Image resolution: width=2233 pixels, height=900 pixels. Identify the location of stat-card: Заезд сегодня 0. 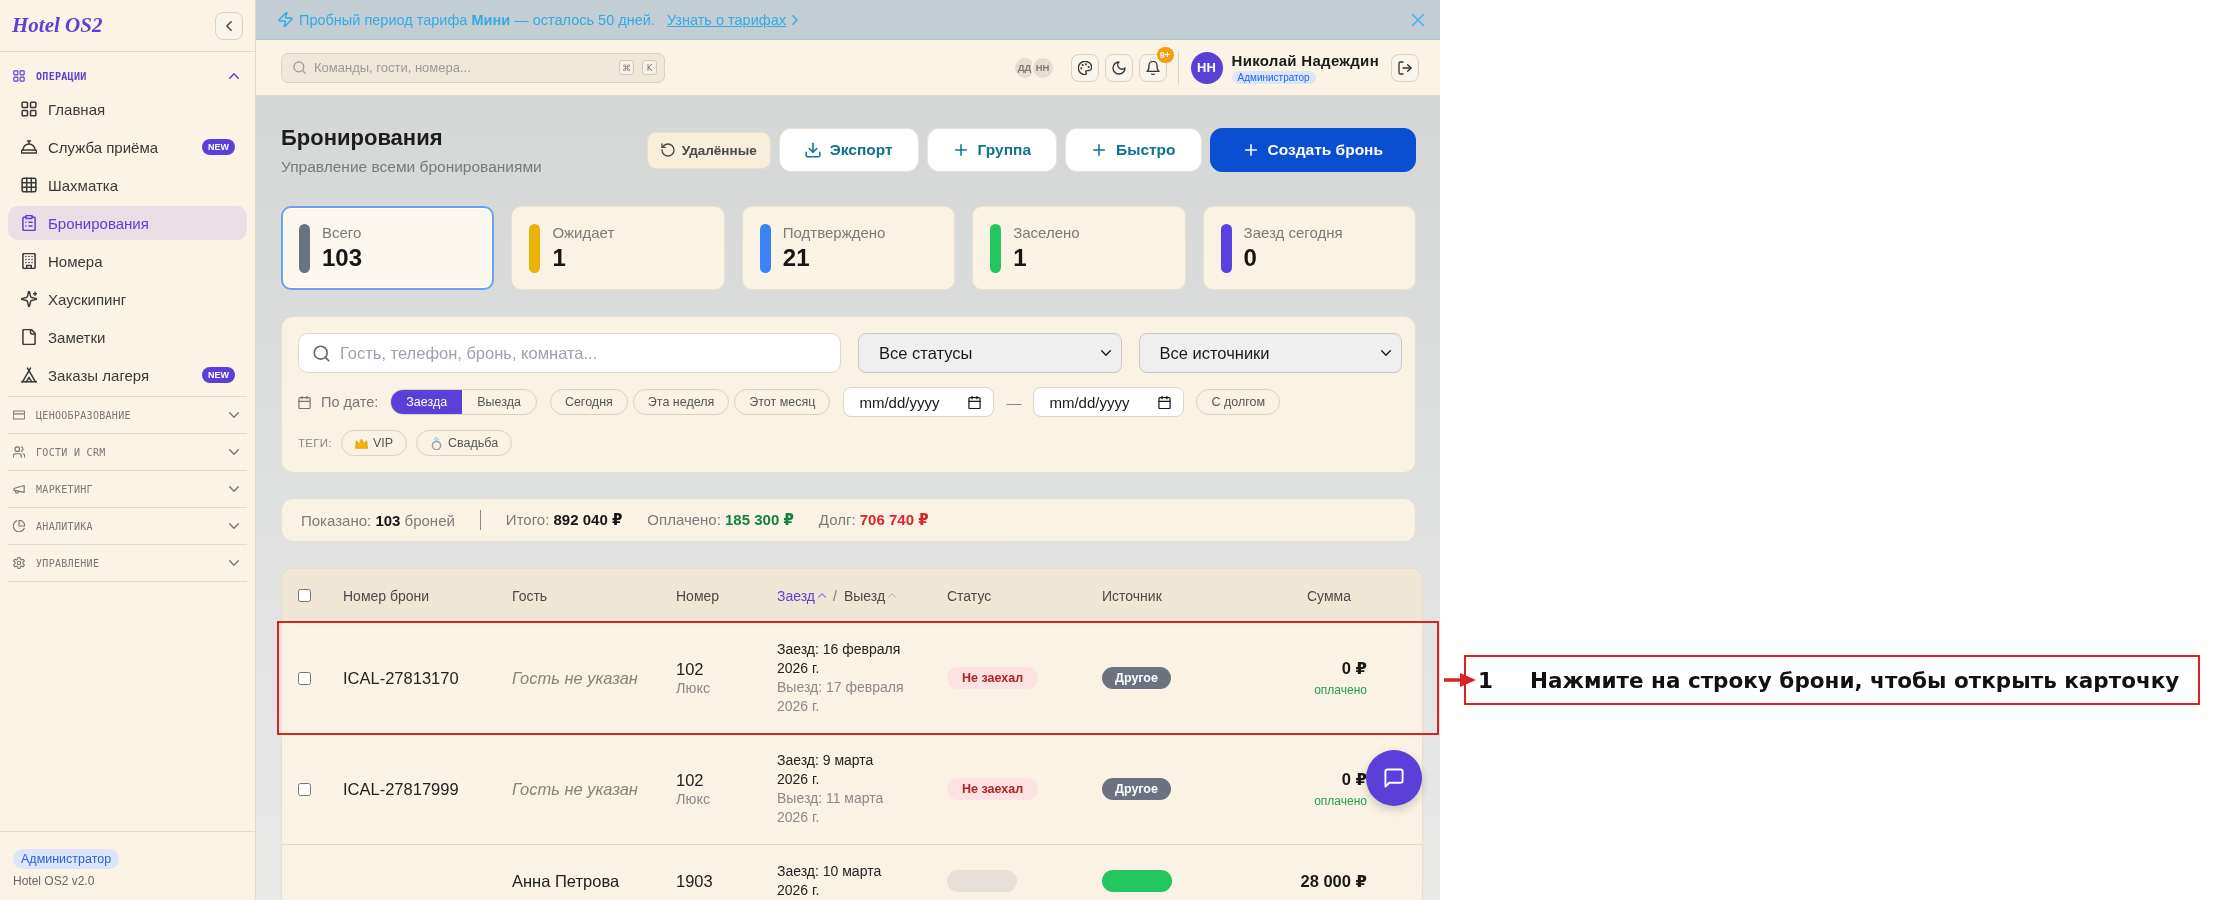
(1309, 248).